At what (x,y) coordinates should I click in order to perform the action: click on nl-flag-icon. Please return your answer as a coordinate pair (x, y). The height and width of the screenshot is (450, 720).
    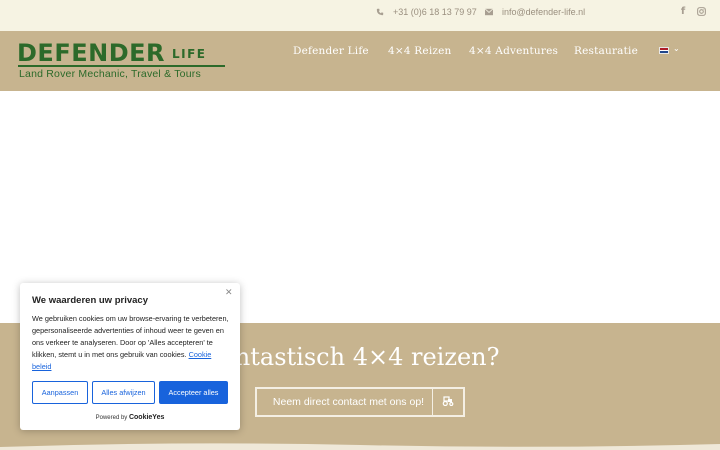
    Looking at the image, I should click on (664, 50).